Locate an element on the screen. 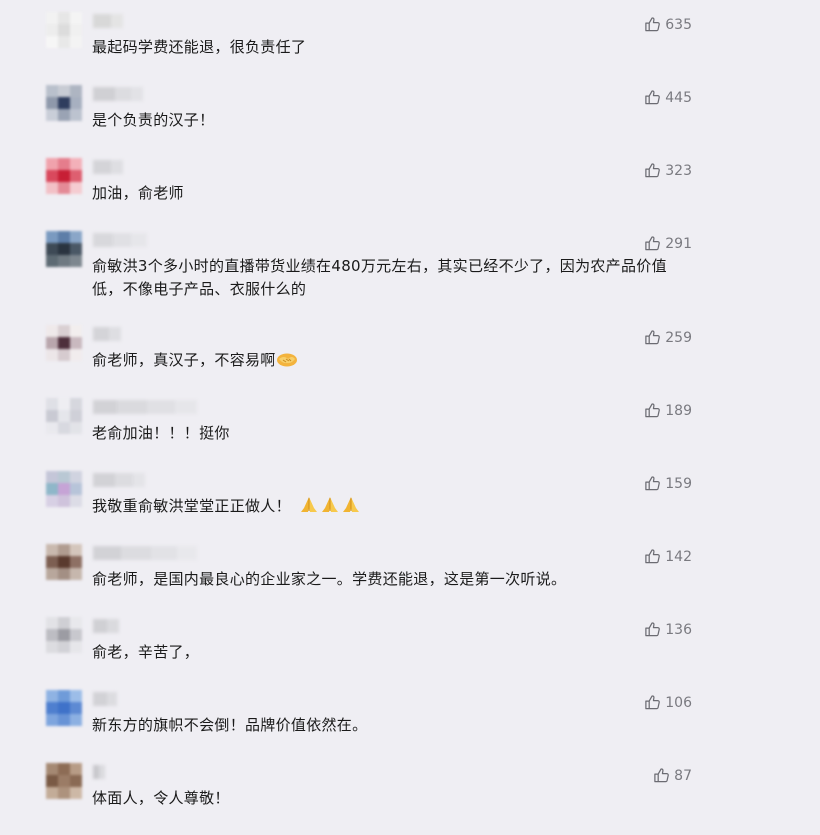 The width and height of the screenshot is (820, 835). like-count: 87 is located at coordinates (683, 775).